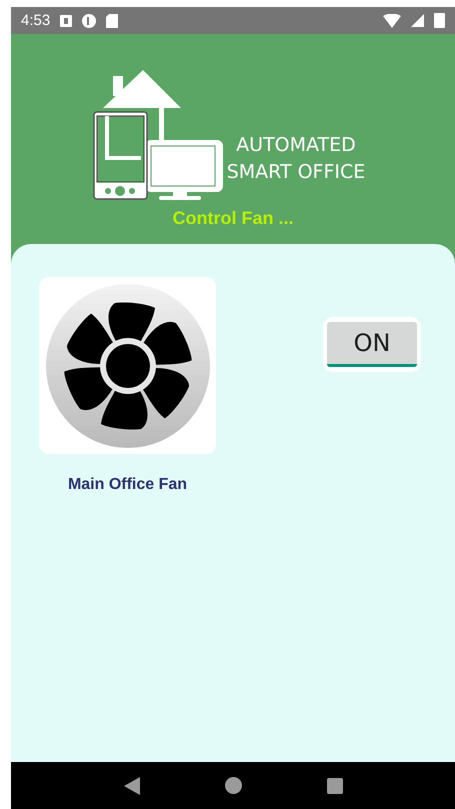 This screenshot has height=809, width=455. What do you see at coordinates (233, 785) in the screenshot?
I see `home-icon` at bounding box center [233, 785].